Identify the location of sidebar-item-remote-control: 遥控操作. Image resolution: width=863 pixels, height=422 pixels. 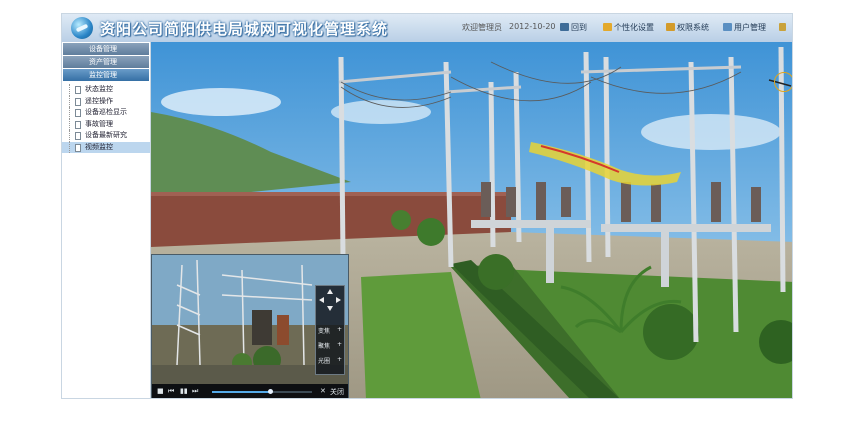
(106, 101).